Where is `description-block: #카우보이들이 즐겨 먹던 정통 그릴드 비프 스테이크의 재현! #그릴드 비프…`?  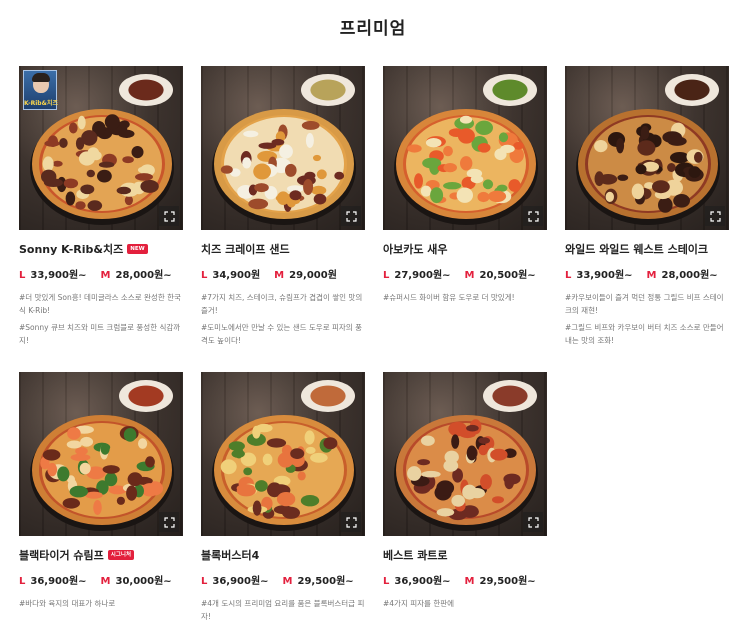 description-block: #카우보이들이 즐겨 먹던 정통 그릴드 비프 스테이크의 재현! #그릴드 비프… is located at coordinates (647, 319).